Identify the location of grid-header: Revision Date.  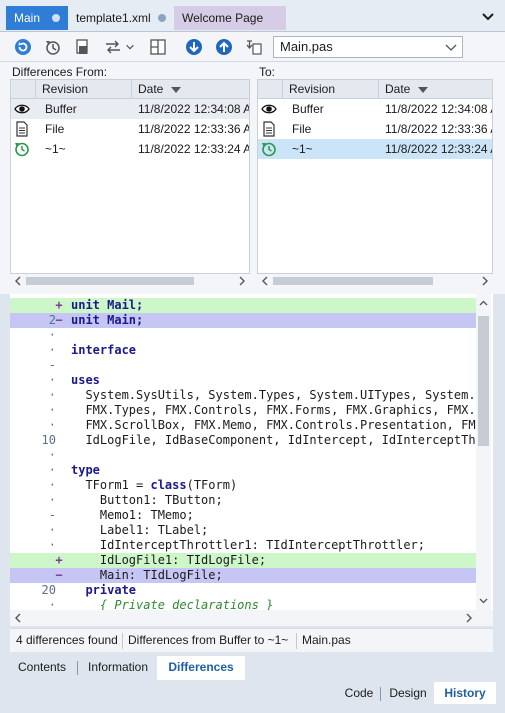
(375, 89).